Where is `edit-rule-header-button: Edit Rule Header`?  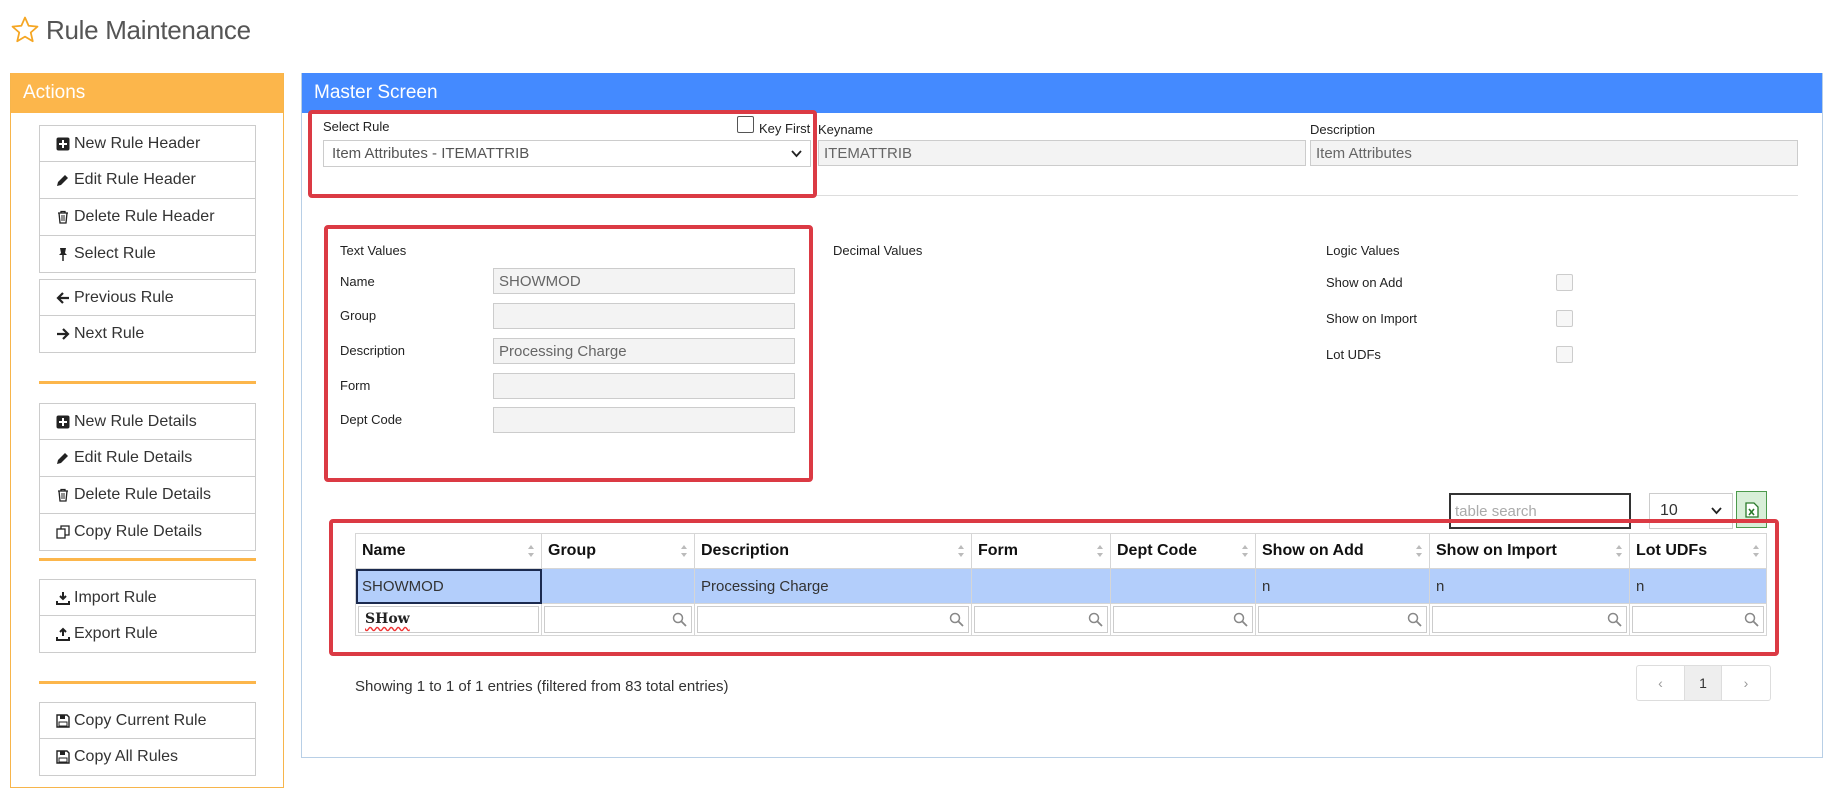 edit-rule-header-button: Edit Rule Header is located at coordinates (147, 180).